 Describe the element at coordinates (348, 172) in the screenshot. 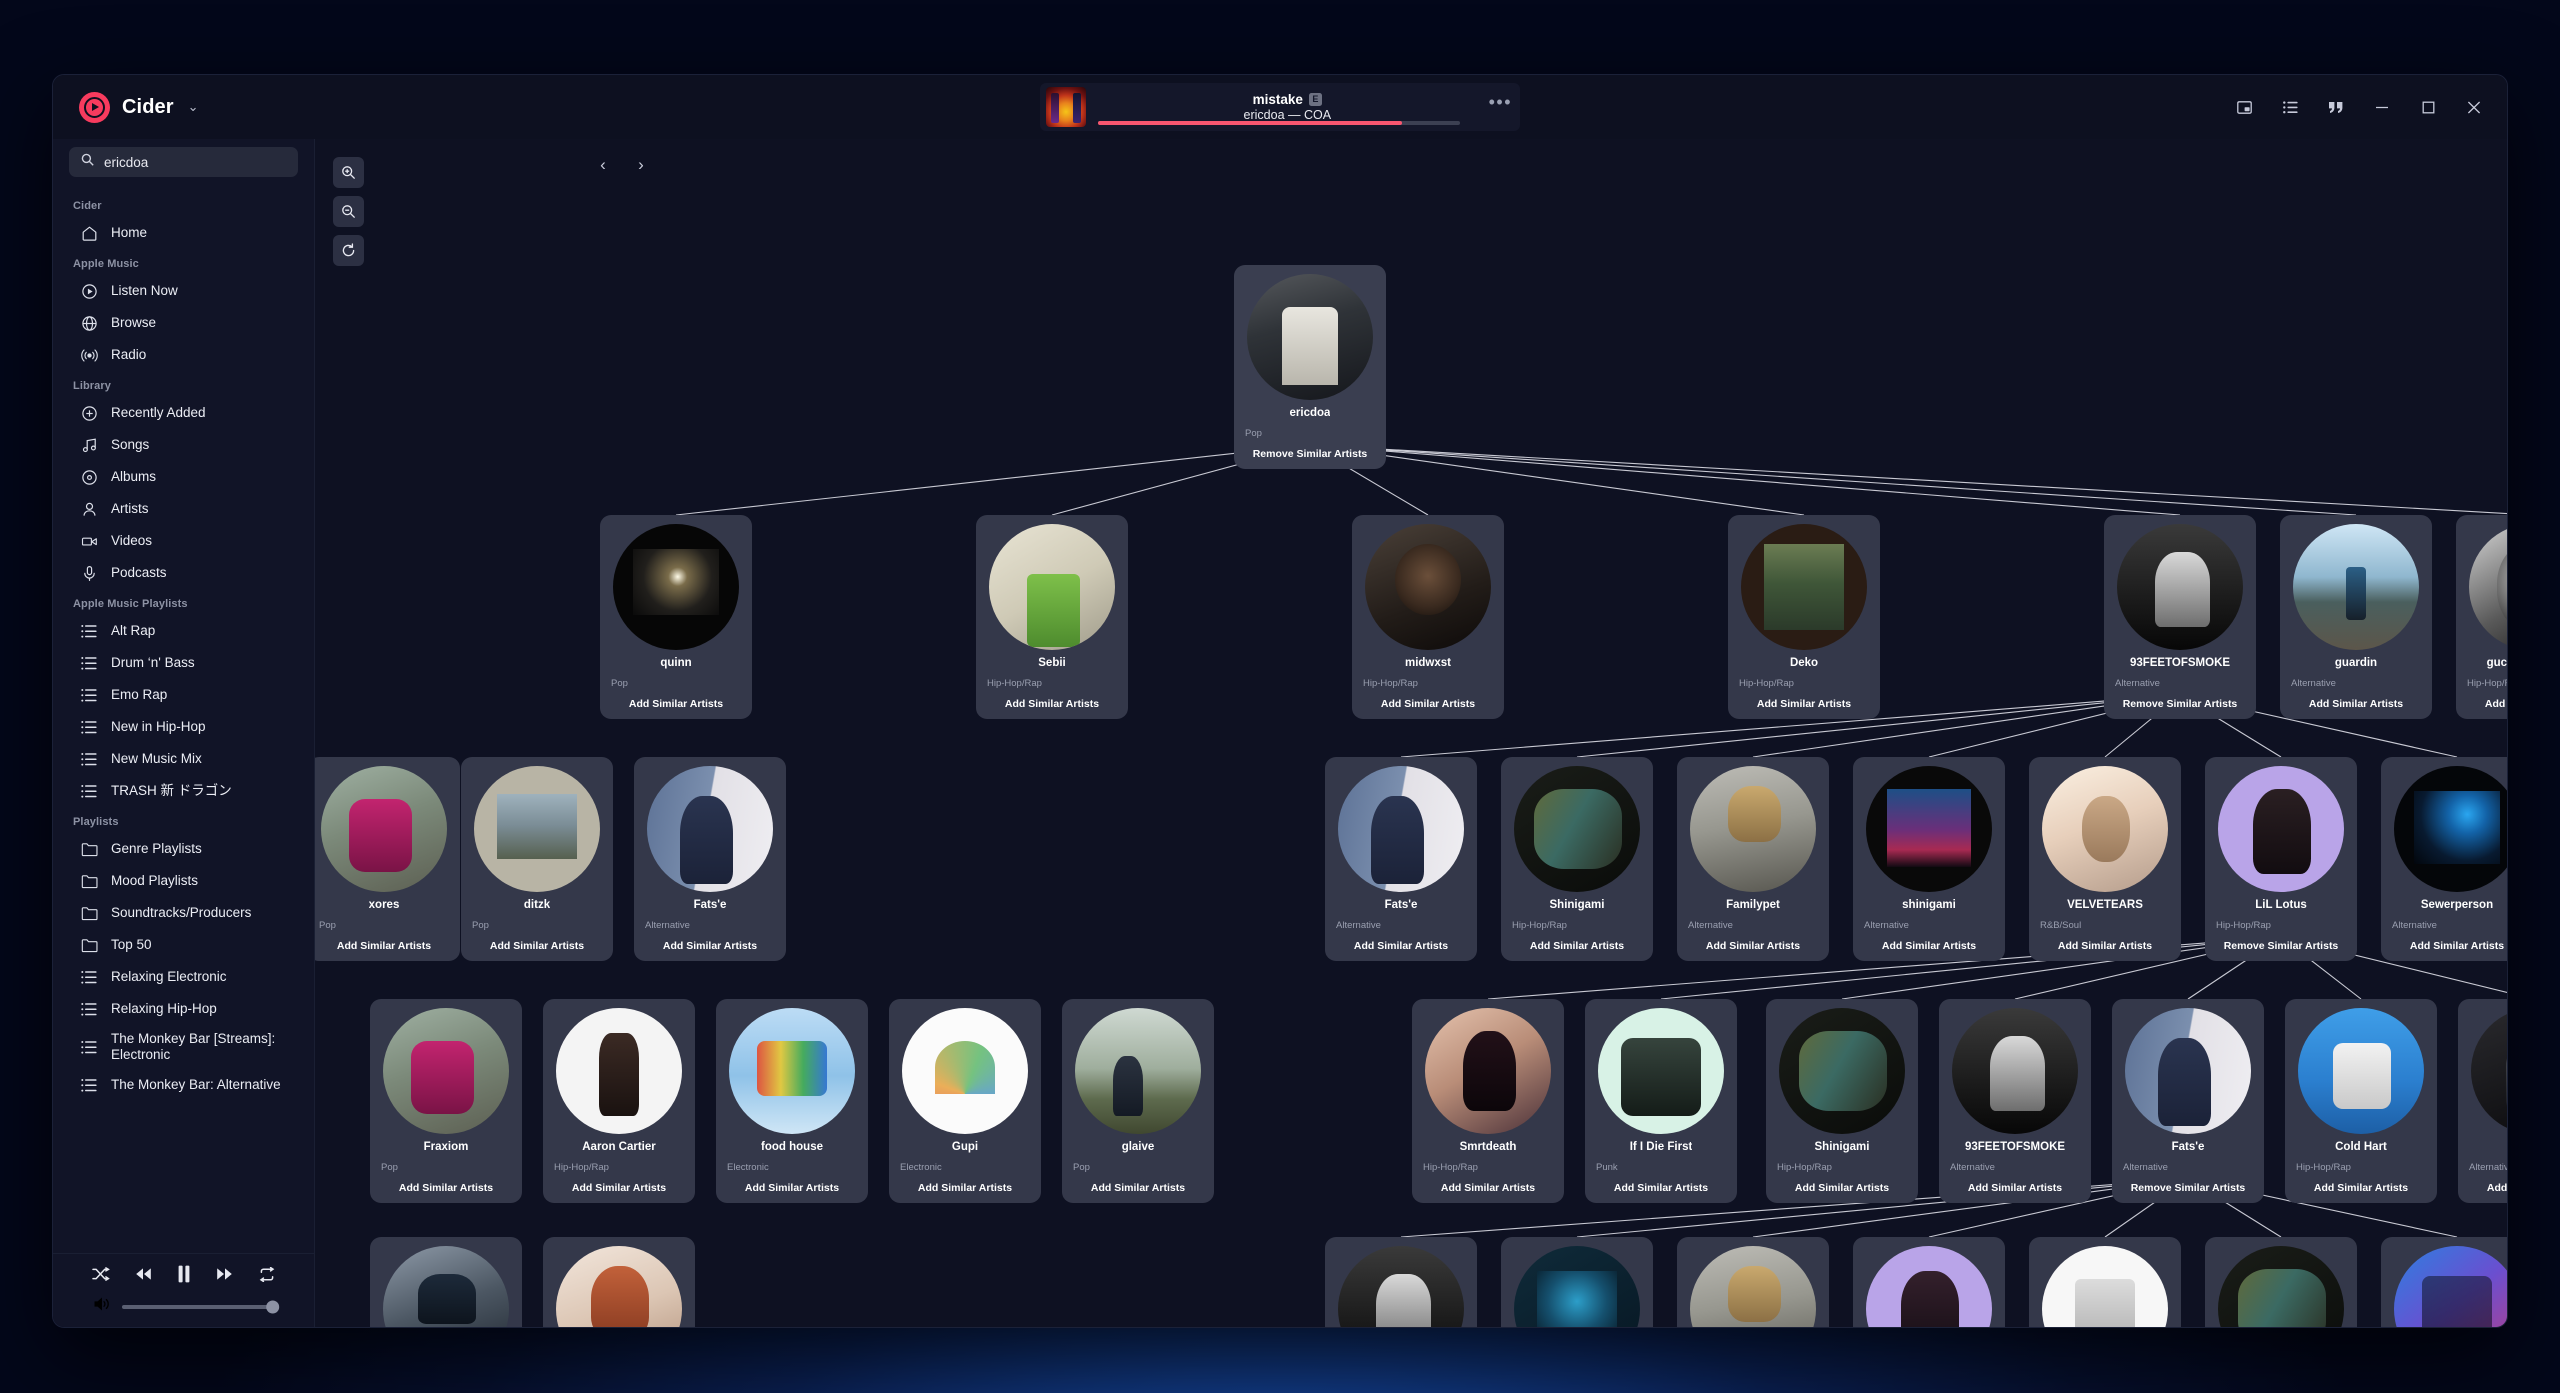

I see `zoom-in-icon` at that location.